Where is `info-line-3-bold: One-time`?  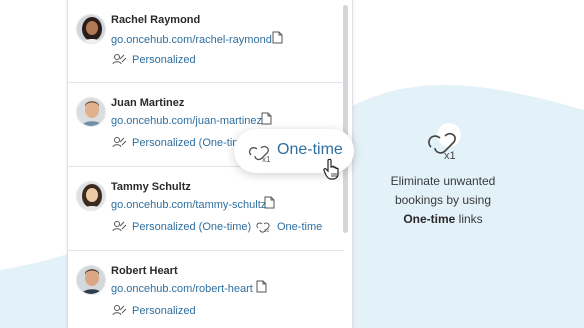 info-line-3-bold: One-time is located at coordinates (429, 219).